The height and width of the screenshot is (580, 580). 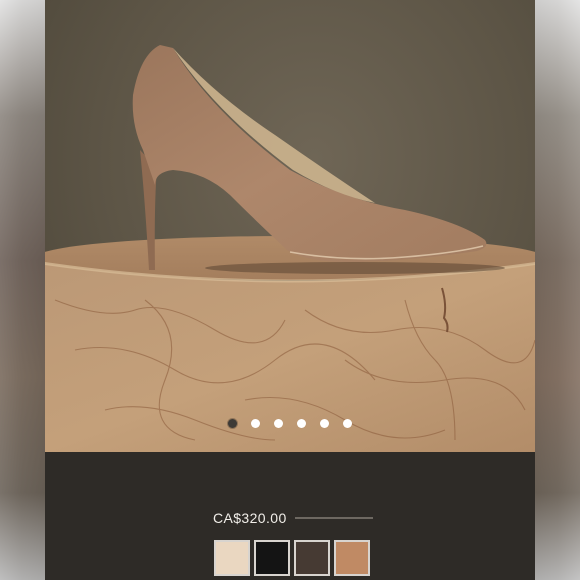 What do you see at coordinates (22, 290) in the screenshot?
I see `left-blurred-edge` at bounding box center [22, 290].